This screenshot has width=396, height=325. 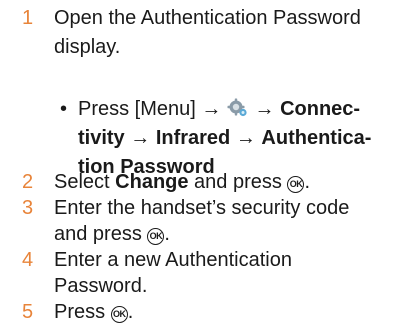 What do you see at coordinates (238, 108) in the screenshot?
I see `settings-gear-icon` at bounding box center [238, 108].